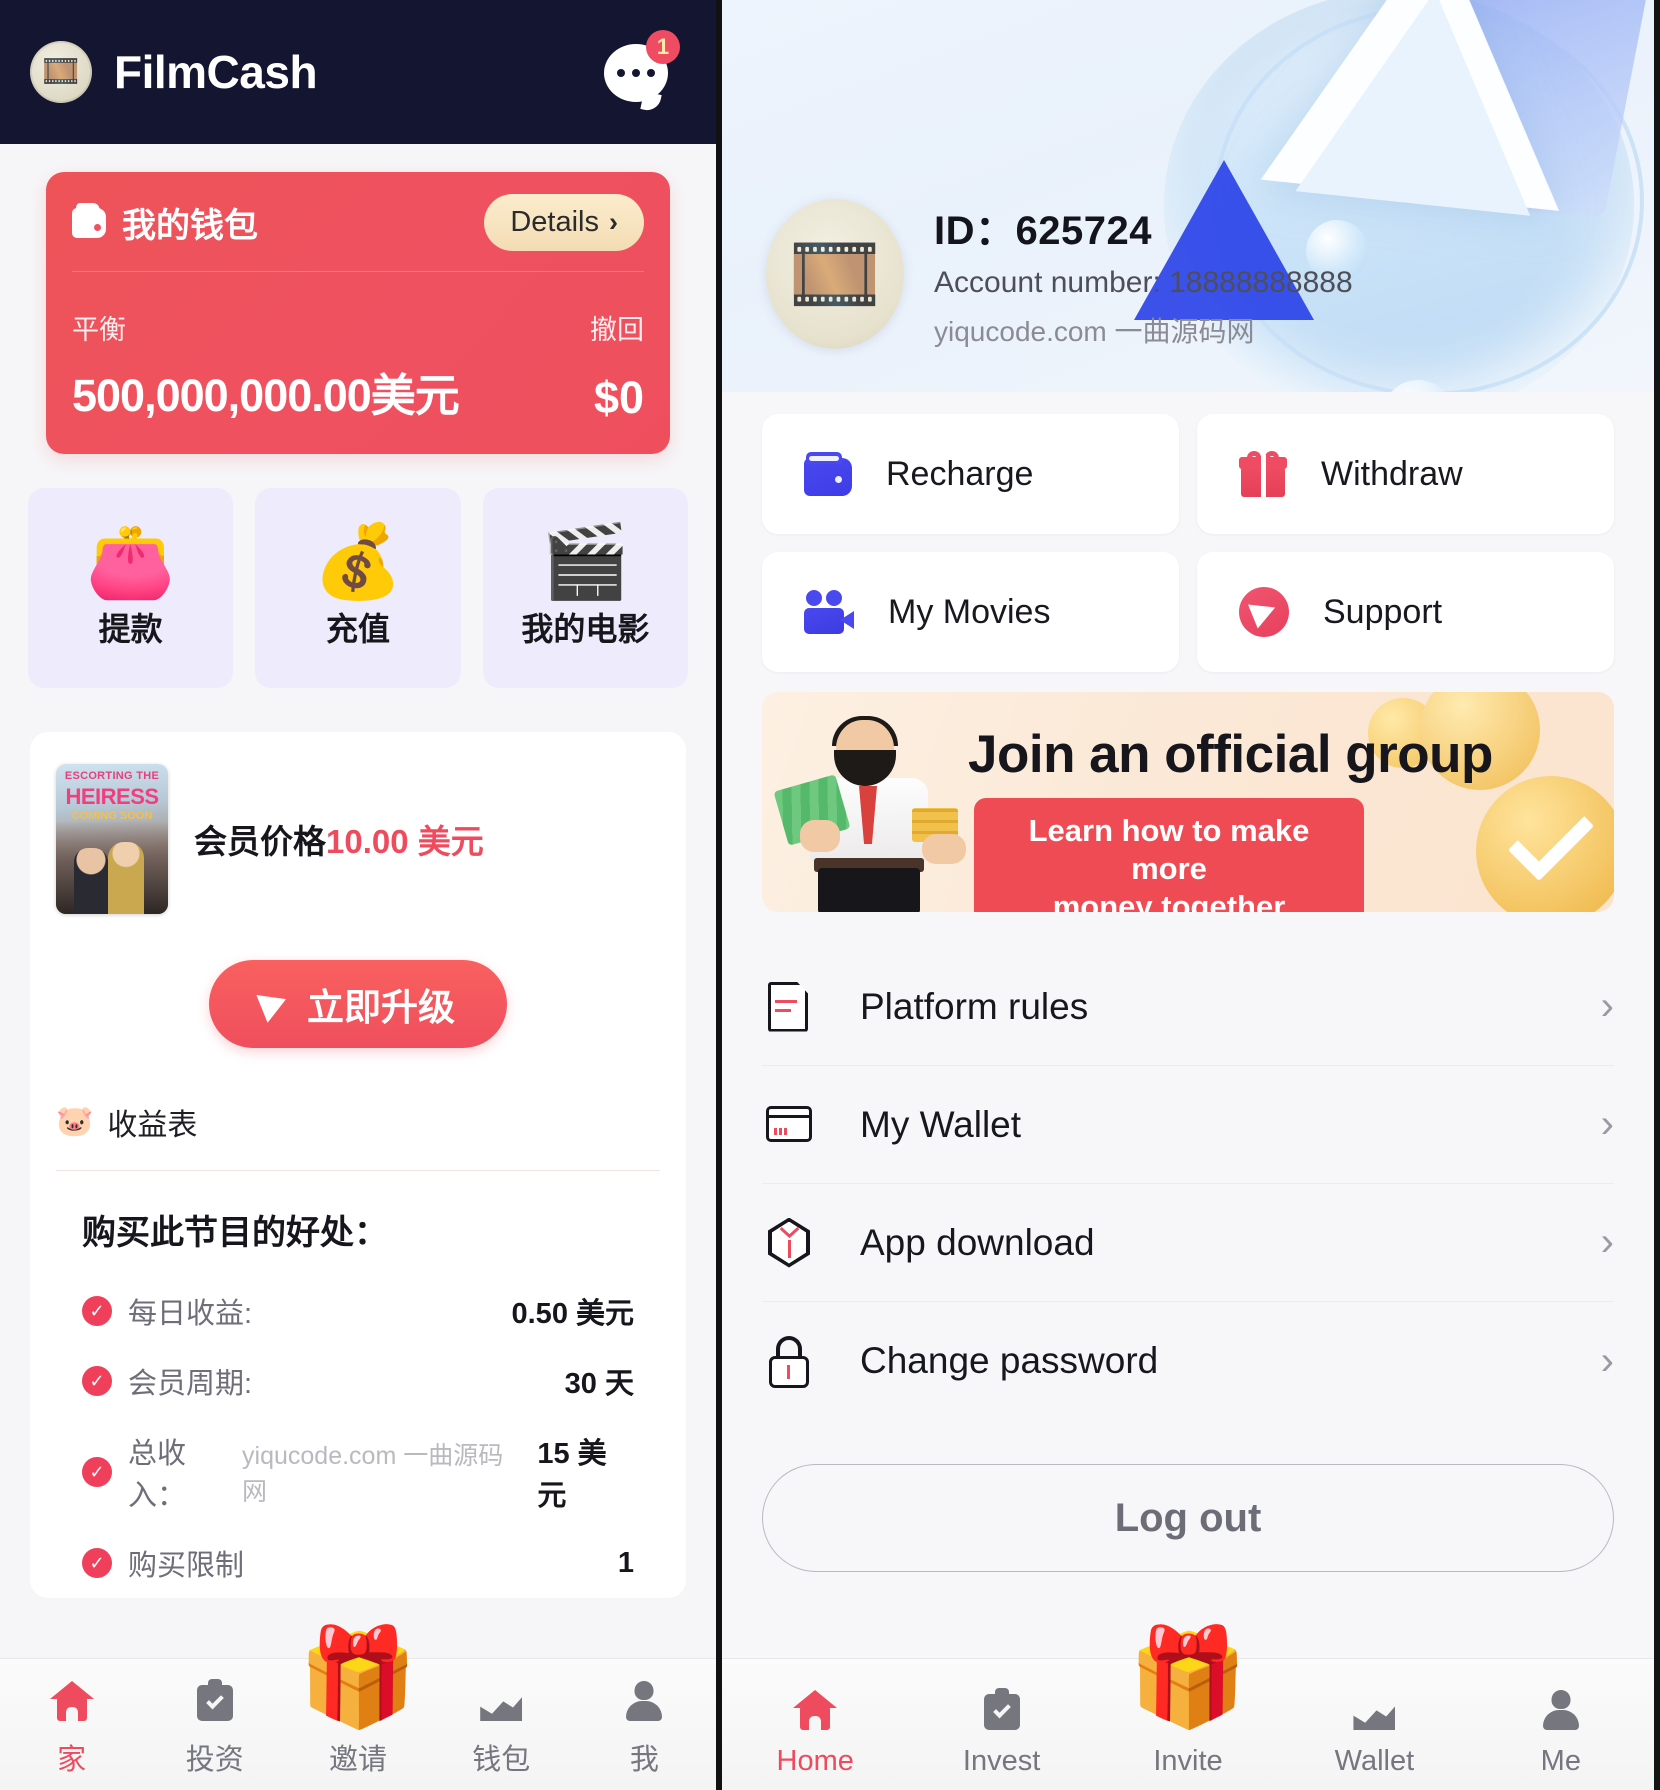 The height and width of the screenshot is (1790, 1660). I want to click on benefit-label: 会员周期:, so click(190, 1384).